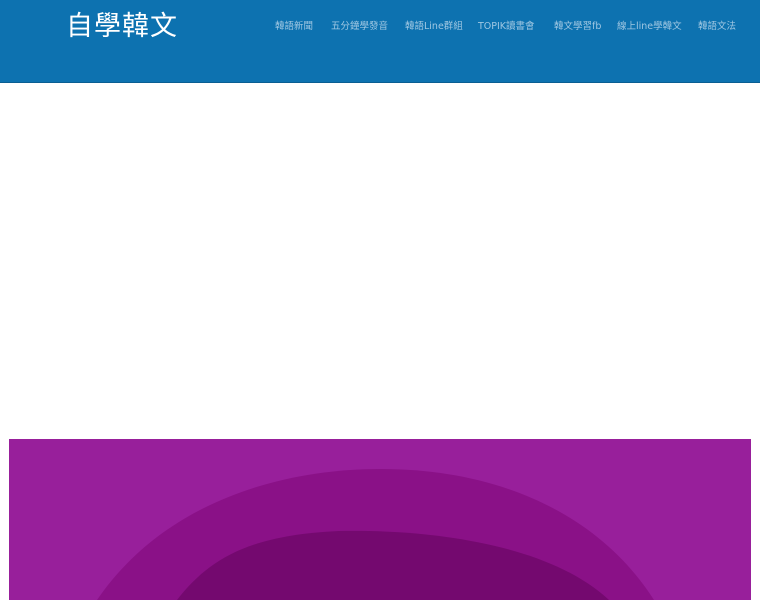  I want to click on nav-item-topik-study: TOPIK讀書會, so click(506, 26).